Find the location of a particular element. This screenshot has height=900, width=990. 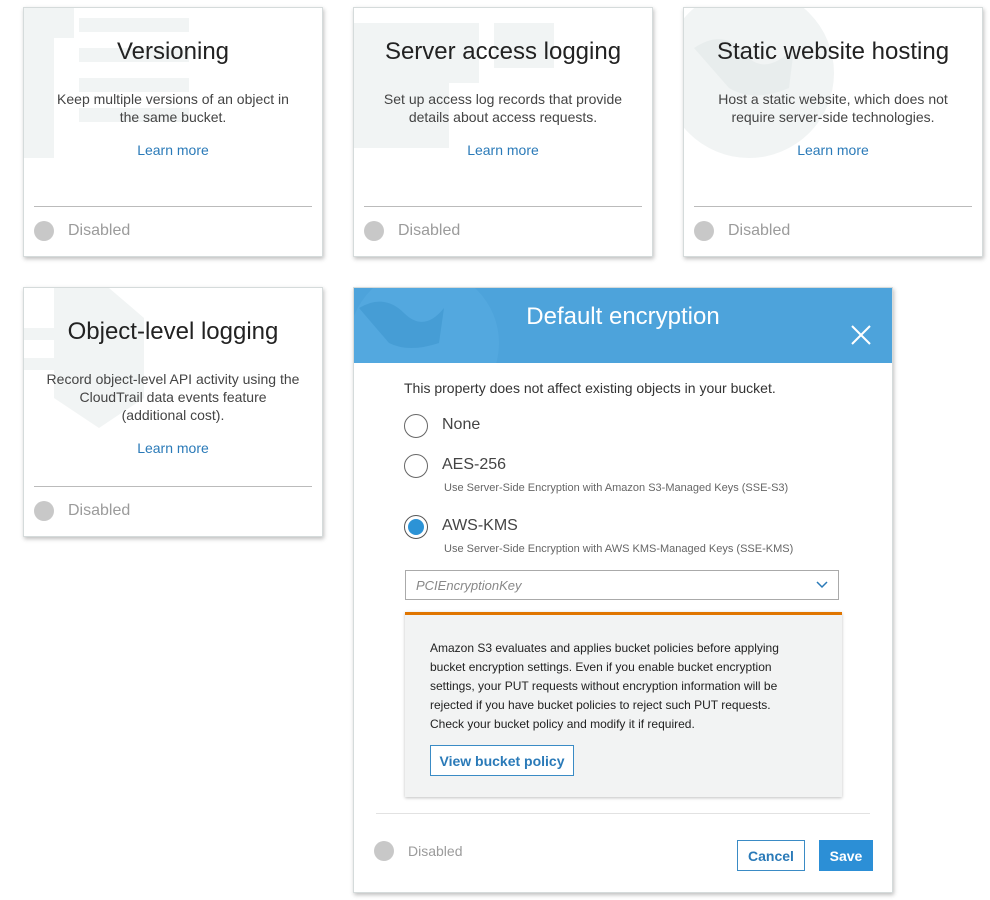

option-label: AWS-KMS is located at coordinates (480, 525).